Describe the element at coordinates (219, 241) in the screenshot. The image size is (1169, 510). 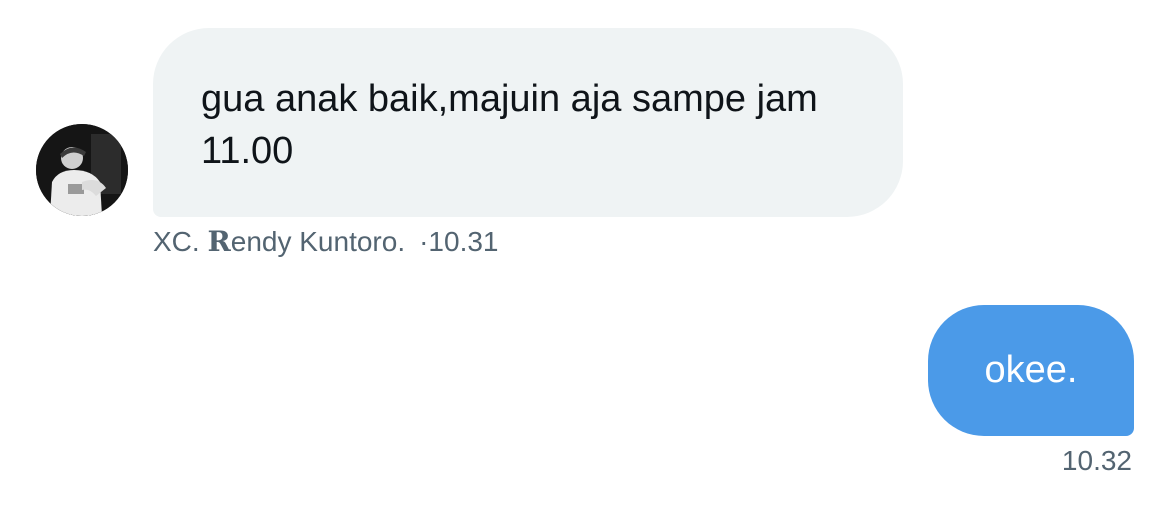
I see `sender-name-initial: R` at that location.